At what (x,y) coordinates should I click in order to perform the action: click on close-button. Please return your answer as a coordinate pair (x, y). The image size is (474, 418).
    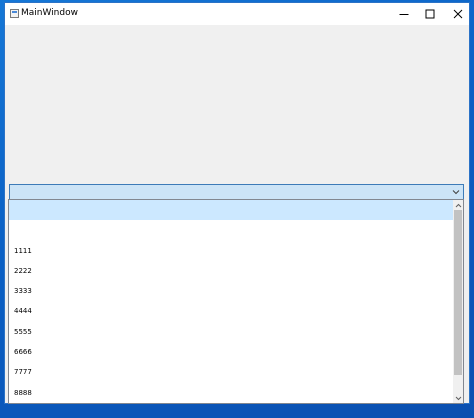
    Looking at the image, I should click on (458, 14).